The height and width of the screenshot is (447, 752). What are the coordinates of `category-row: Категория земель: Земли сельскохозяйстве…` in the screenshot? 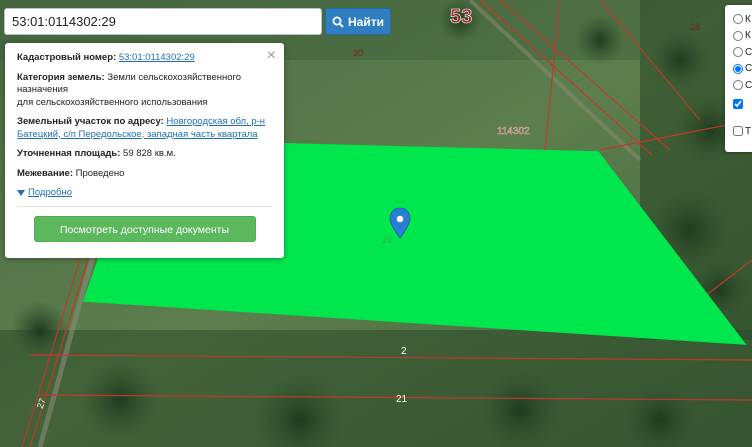 It's located at (144, 91).